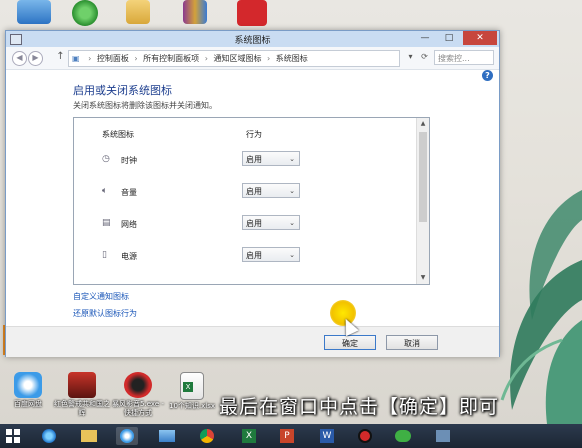 The height and width of the screenshot is (448, 582). Describe the element at coordinates (105, 191) in the screenshot. I see `volume-icon: 🔈︎` at that location.